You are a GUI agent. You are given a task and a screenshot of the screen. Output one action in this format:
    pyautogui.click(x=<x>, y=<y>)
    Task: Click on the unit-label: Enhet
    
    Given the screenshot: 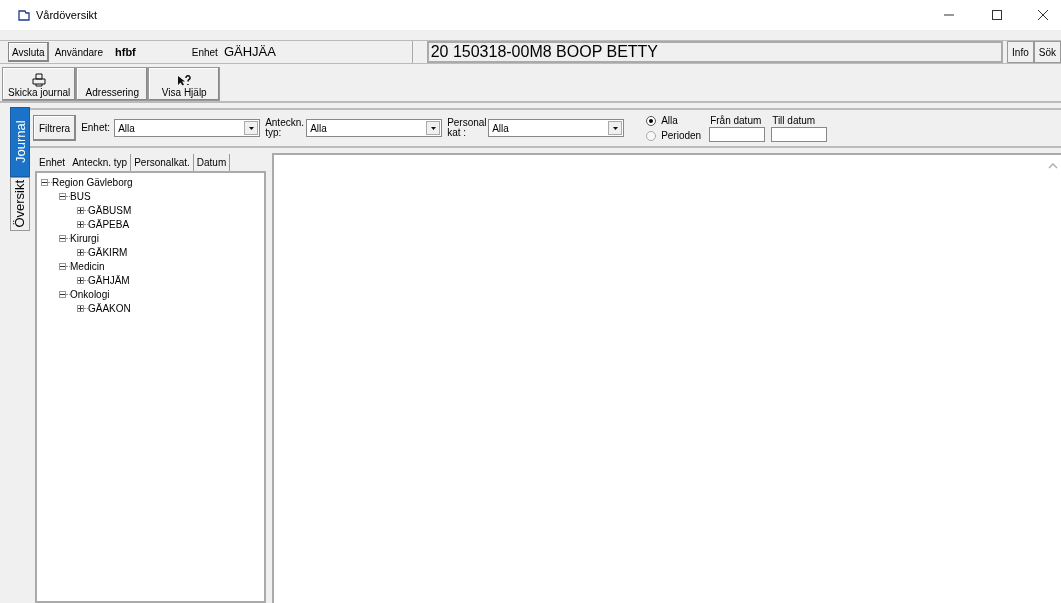 What is the action you would take?
    pyautogui.click(x=204, y=52)
    